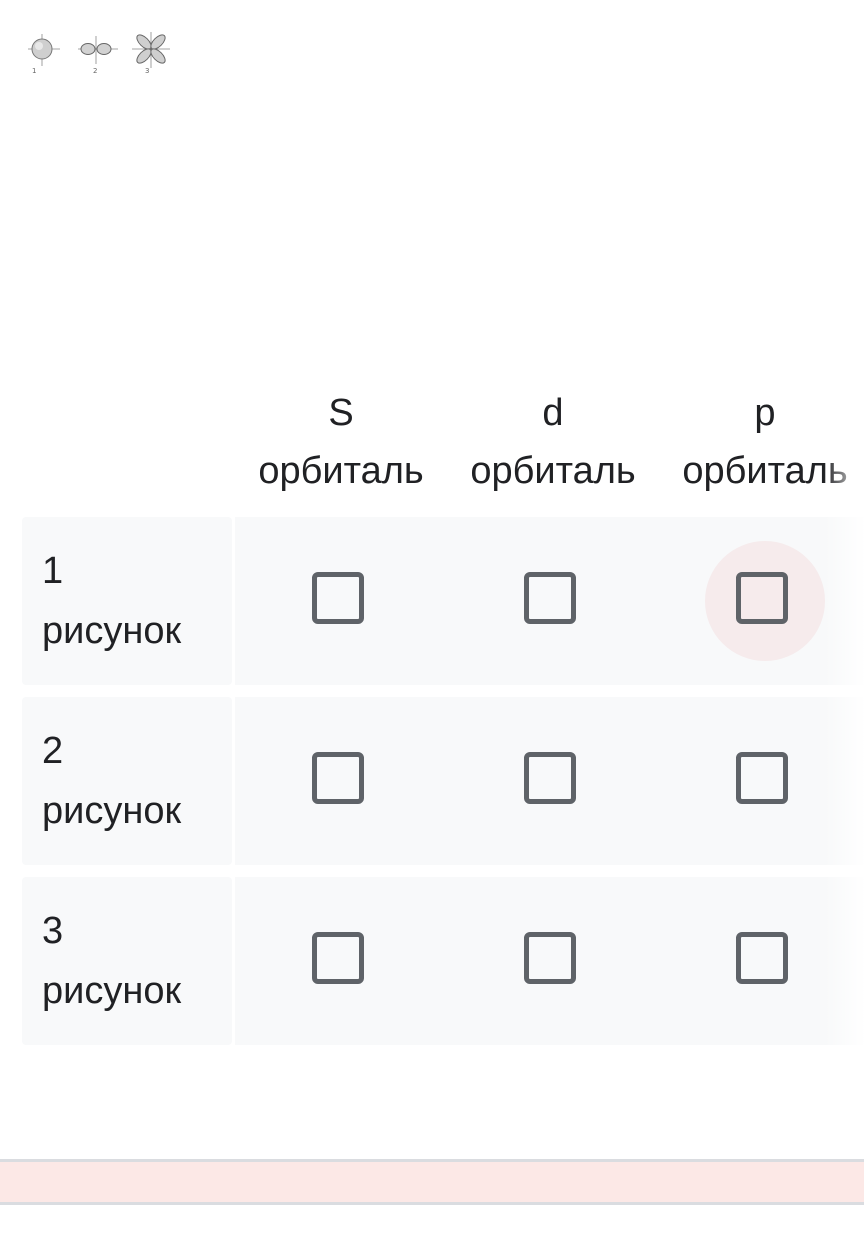  I want to click on row-label-number: 1, so click(53, 571).